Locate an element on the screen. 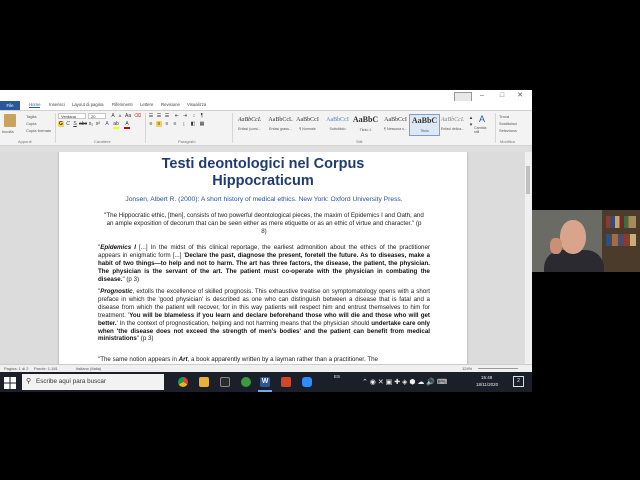  tab-references: Riferimenti is located at coordinates (122, 104).